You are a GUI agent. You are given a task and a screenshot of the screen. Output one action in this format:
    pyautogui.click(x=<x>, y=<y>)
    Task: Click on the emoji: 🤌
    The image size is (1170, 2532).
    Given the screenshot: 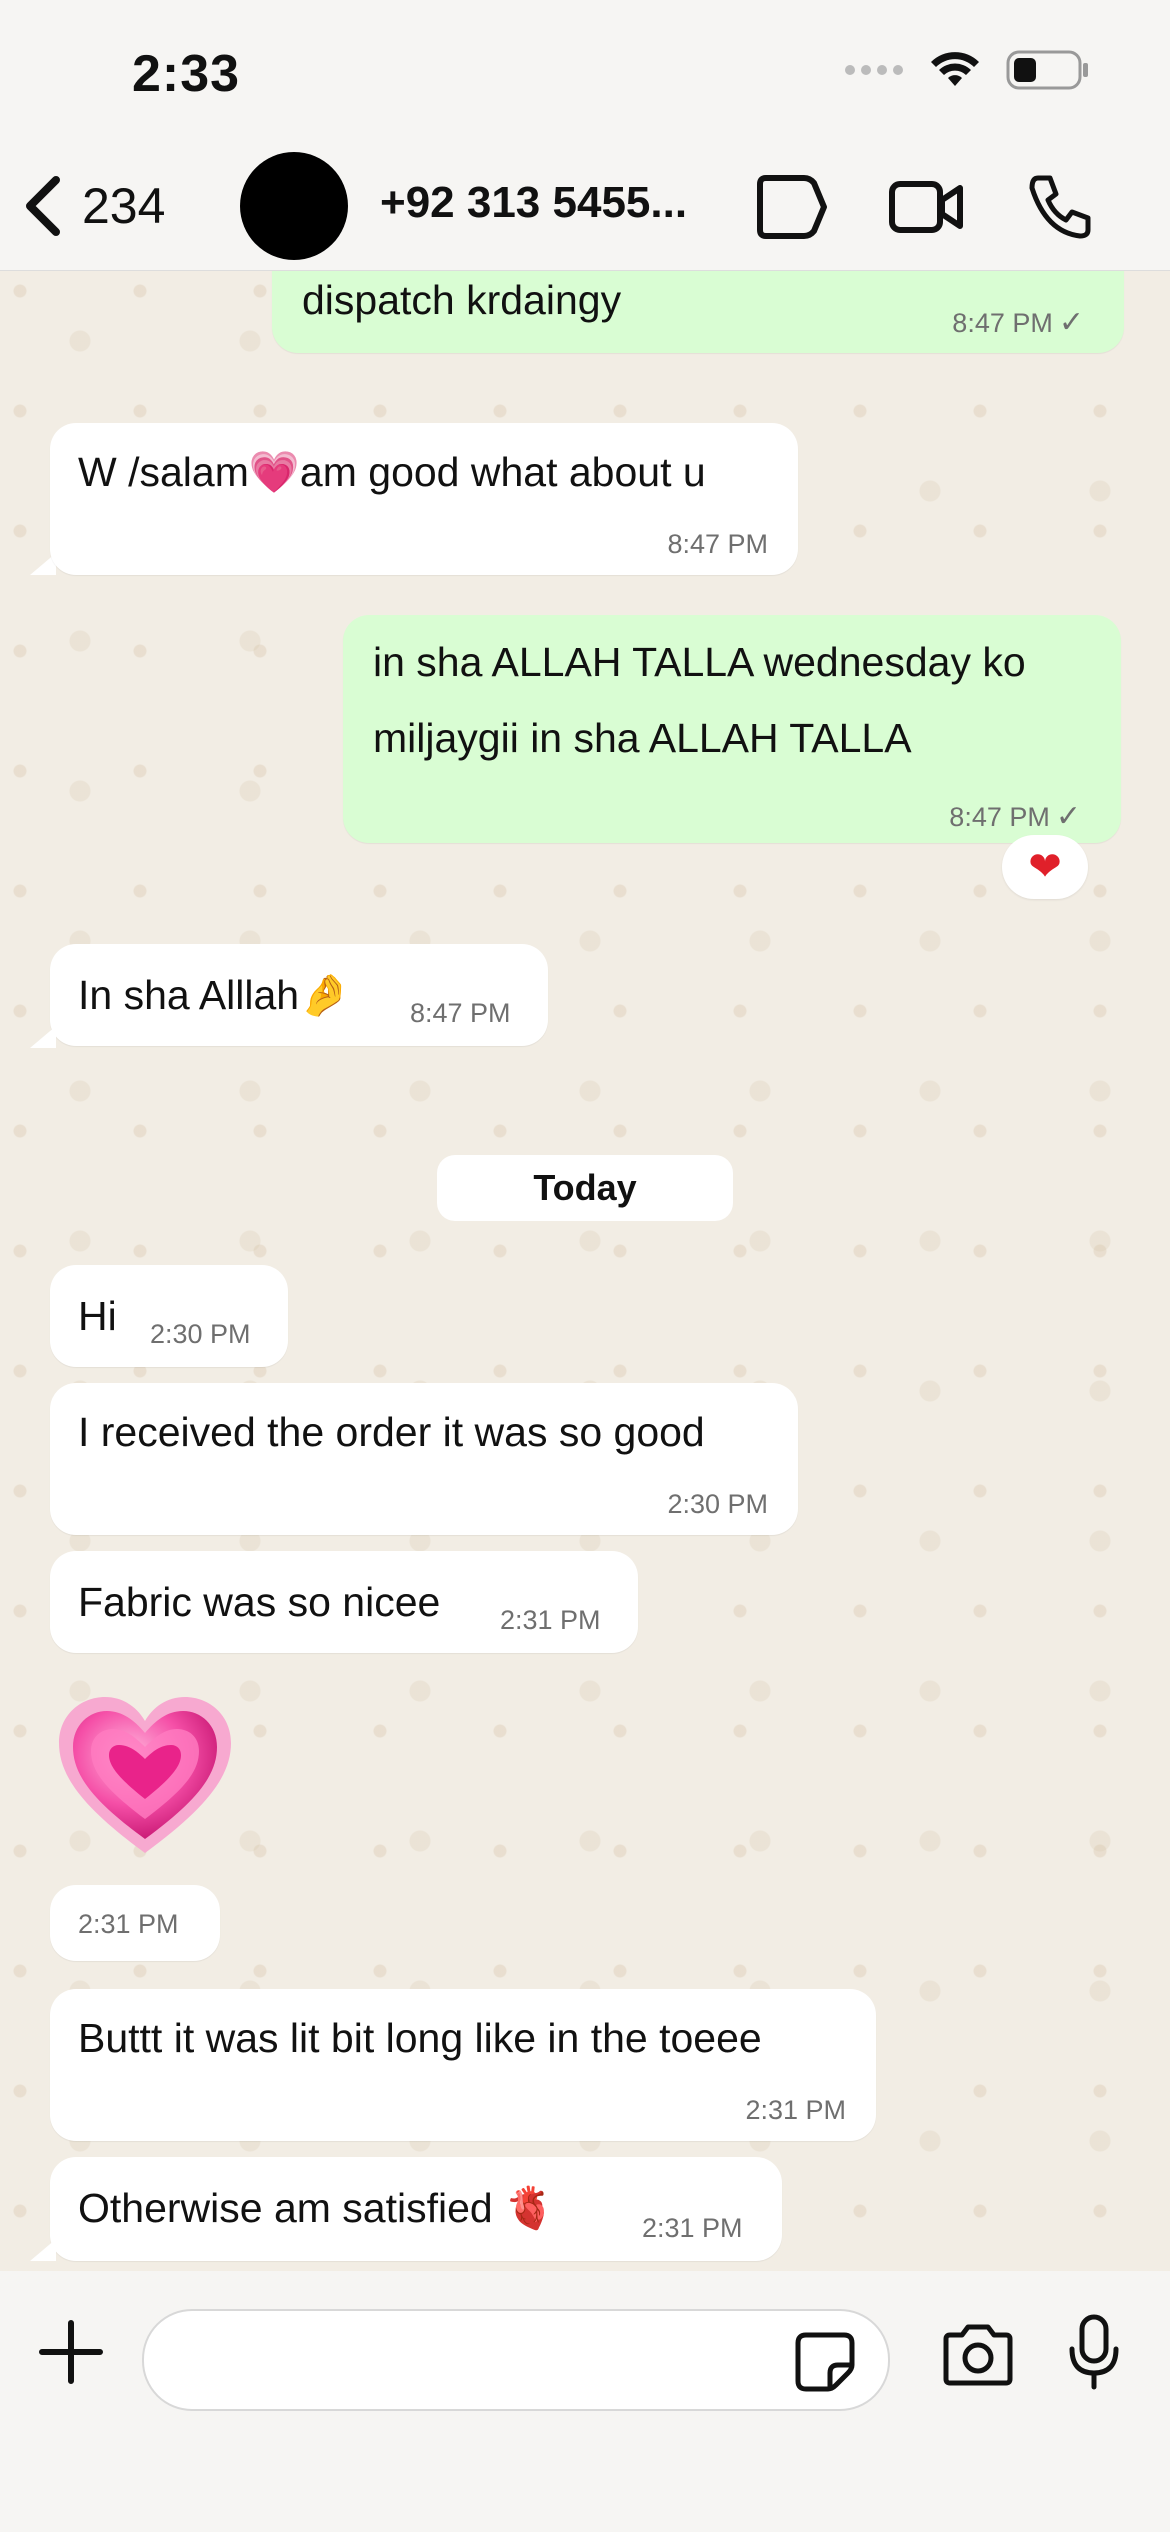 What is the action you would take?
    pyautogui.click(x=325, y=995)
    